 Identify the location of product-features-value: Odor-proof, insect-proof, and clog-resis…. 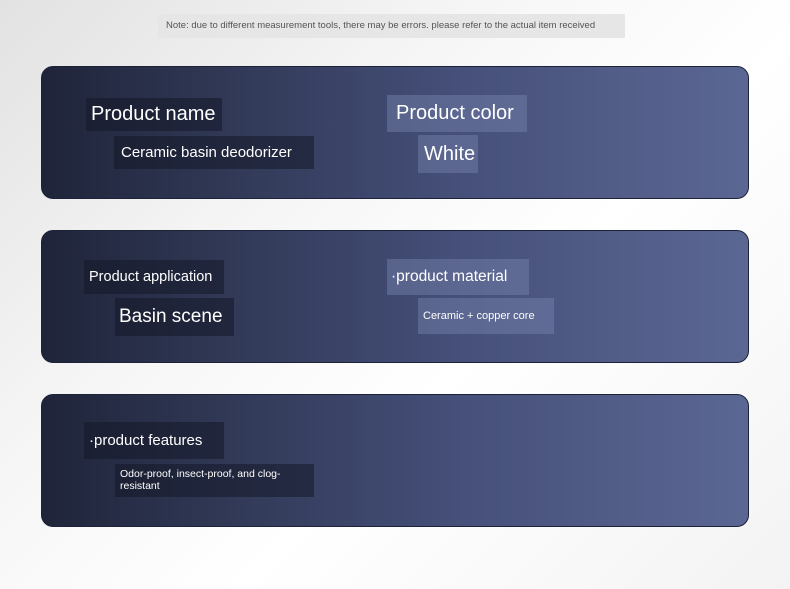
(214, 480).